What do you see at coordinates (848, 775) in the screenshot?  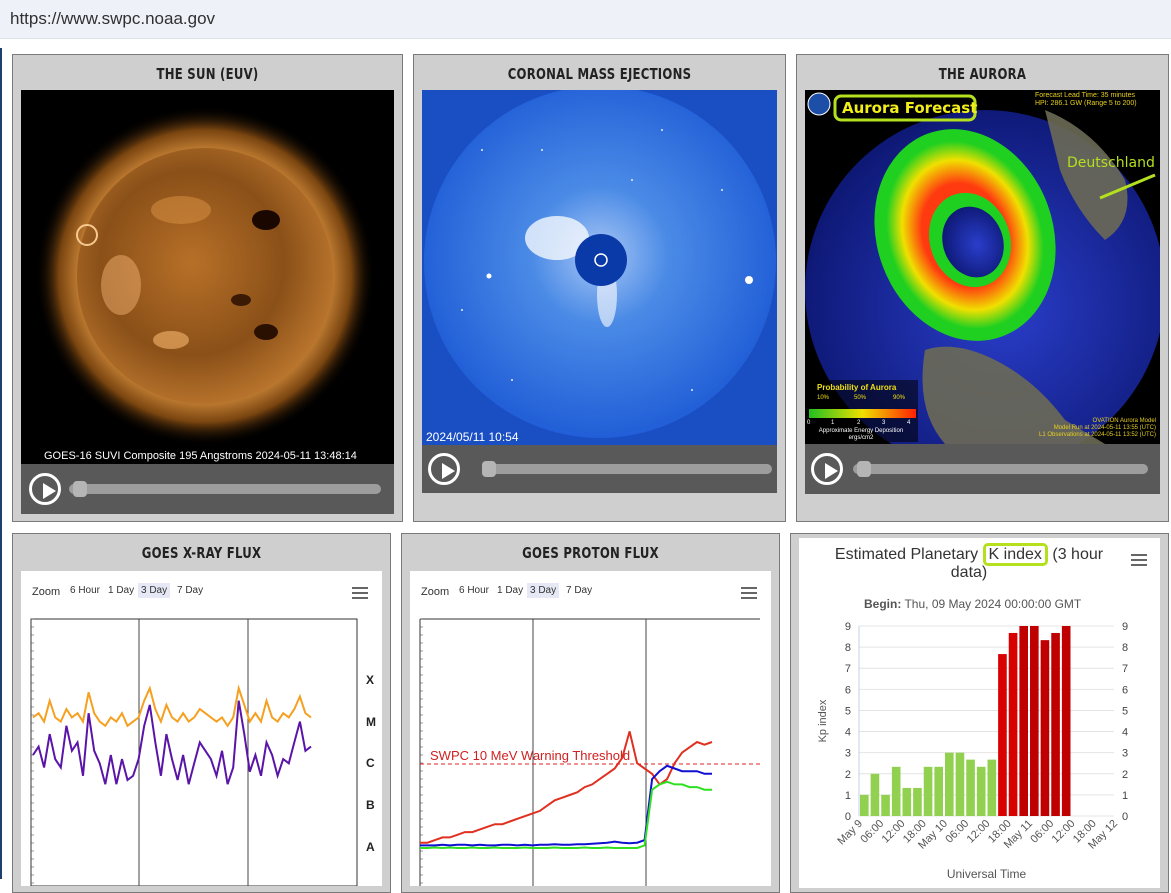 I see `kp-ytick-left: 2` at bounding box center [848, 775].